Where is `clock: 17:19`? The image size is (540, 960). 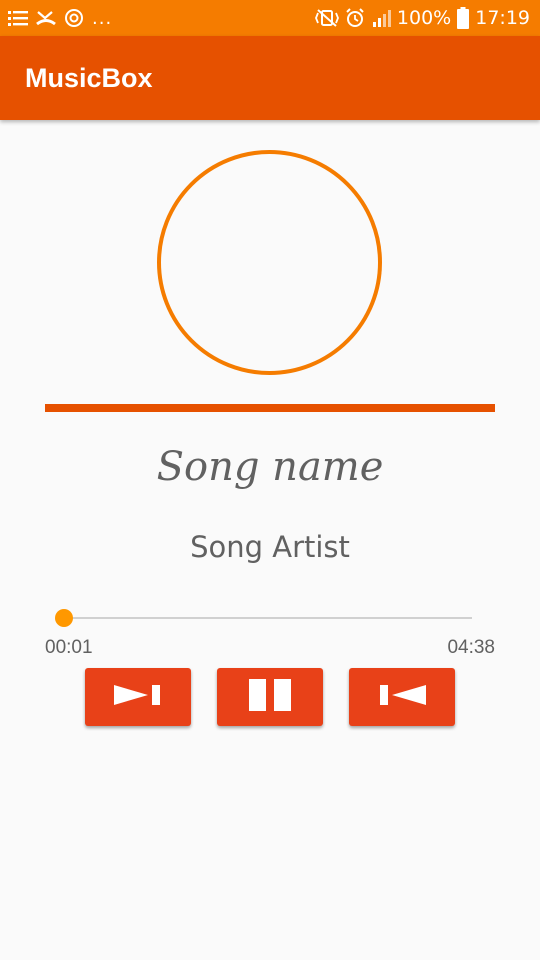 clock: 17:19 is located at coordinates (502, 18).